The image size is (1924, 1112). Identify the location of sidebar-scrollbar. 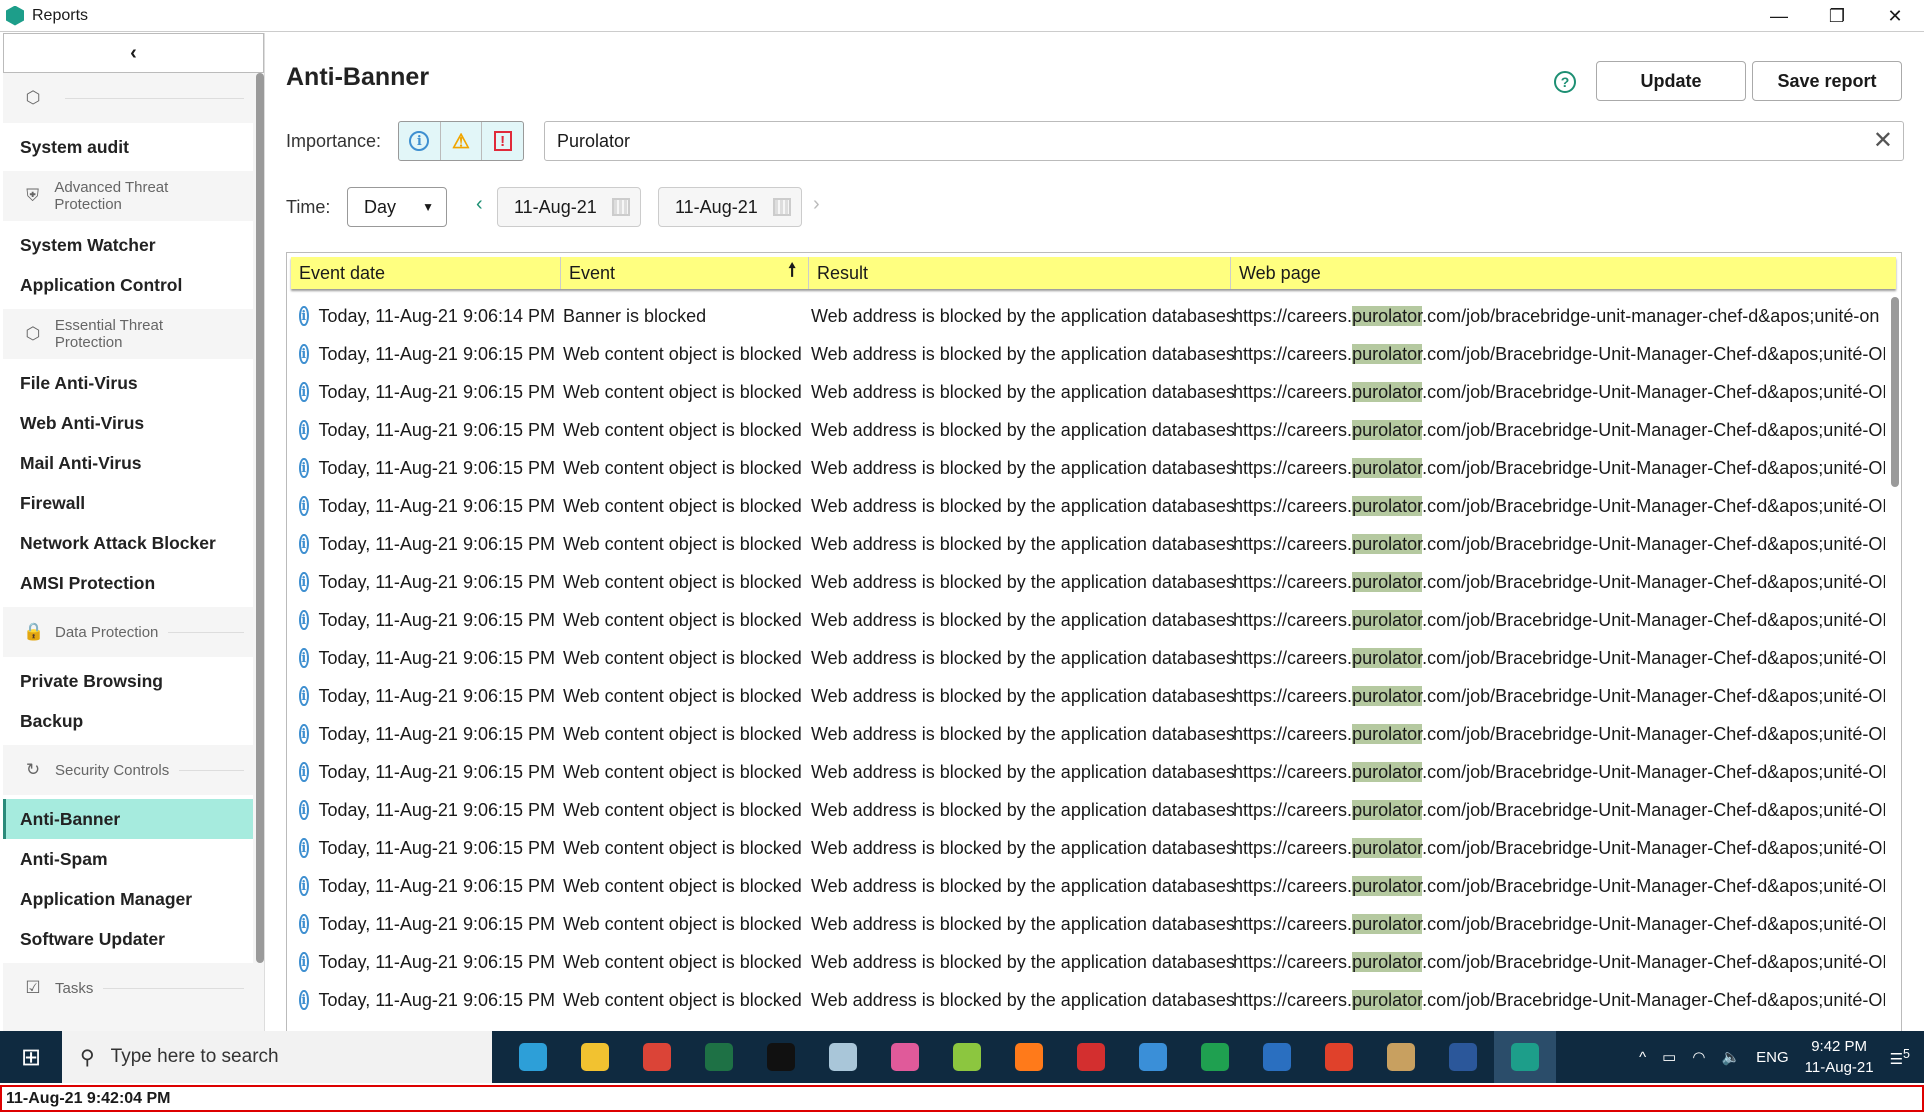
(260, 518).